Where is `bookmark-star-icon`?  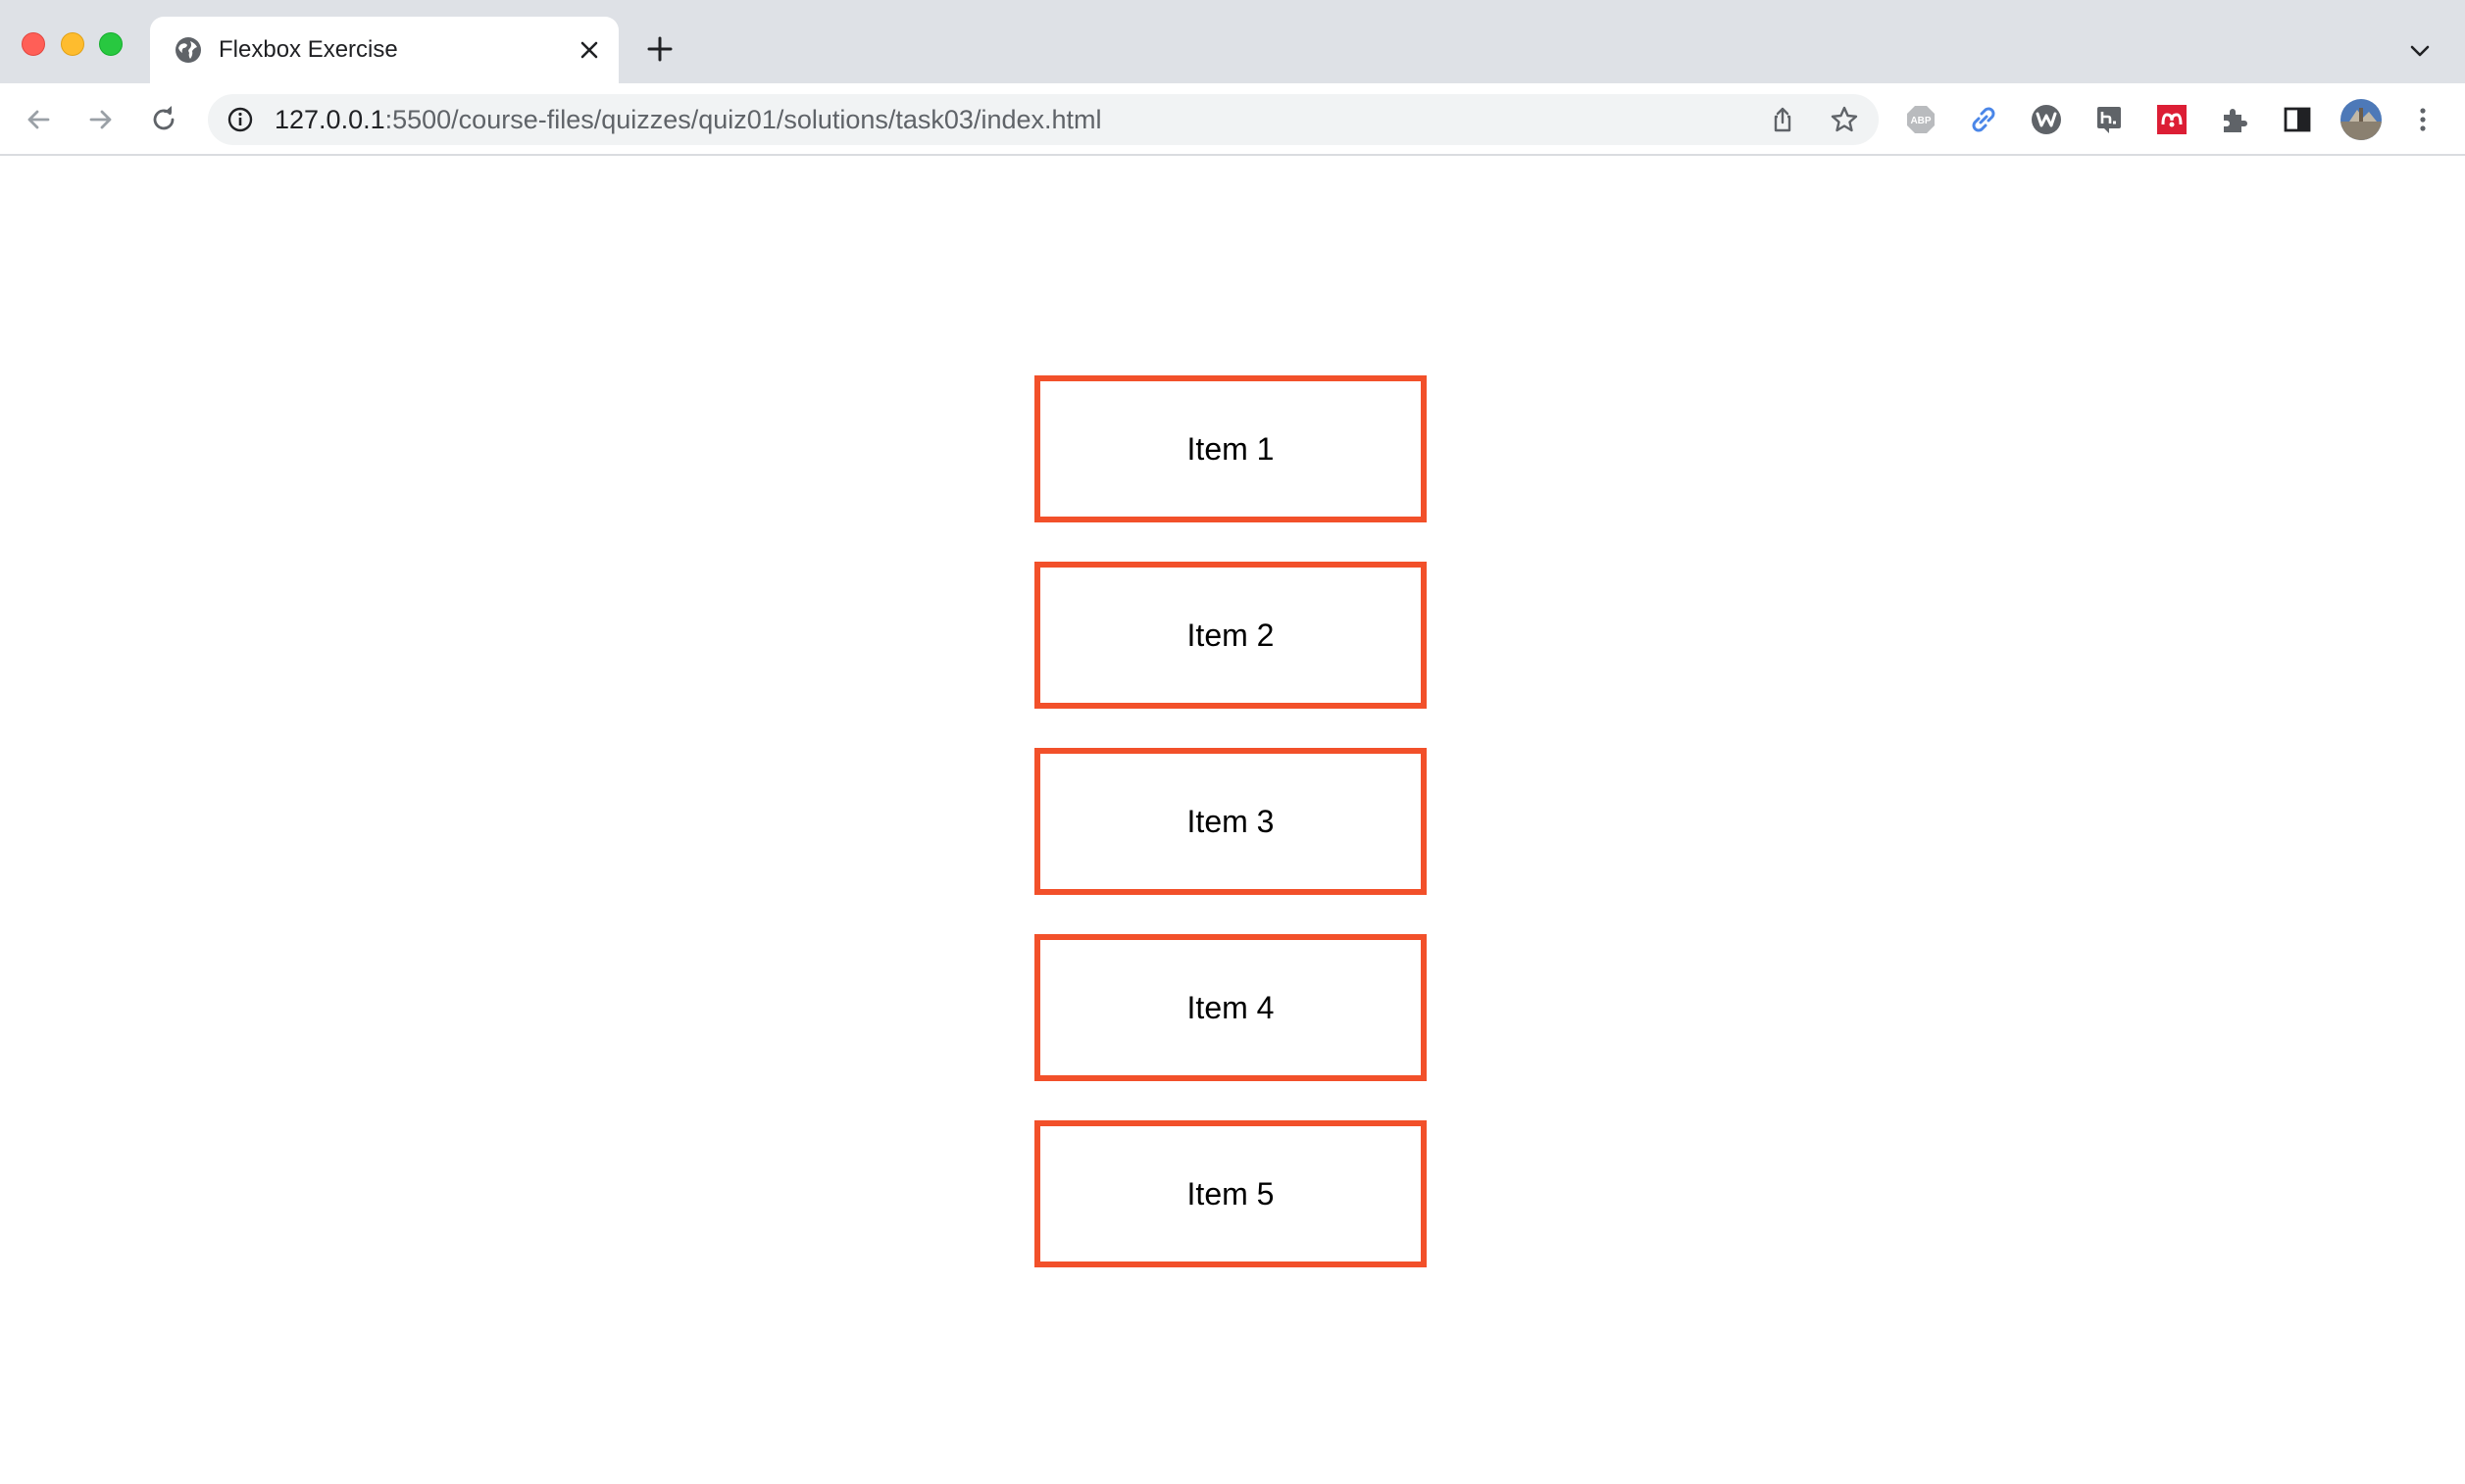 bookmark-star-icon is located at coordinates (1844, 120).